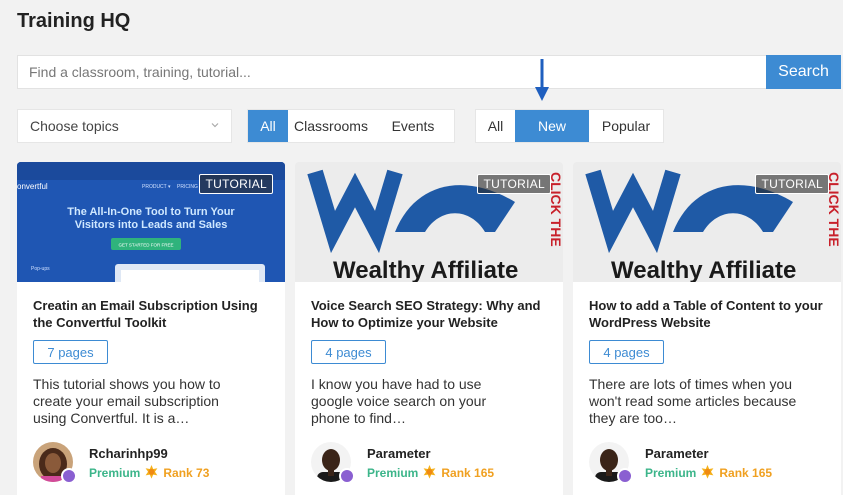 Image resolution: width=843 pixels, height=495 pixels. What do you see at coordinates (187, 187) in the screenshot?
I see `svg-text: PRICING` at bounding box center [187, 187].